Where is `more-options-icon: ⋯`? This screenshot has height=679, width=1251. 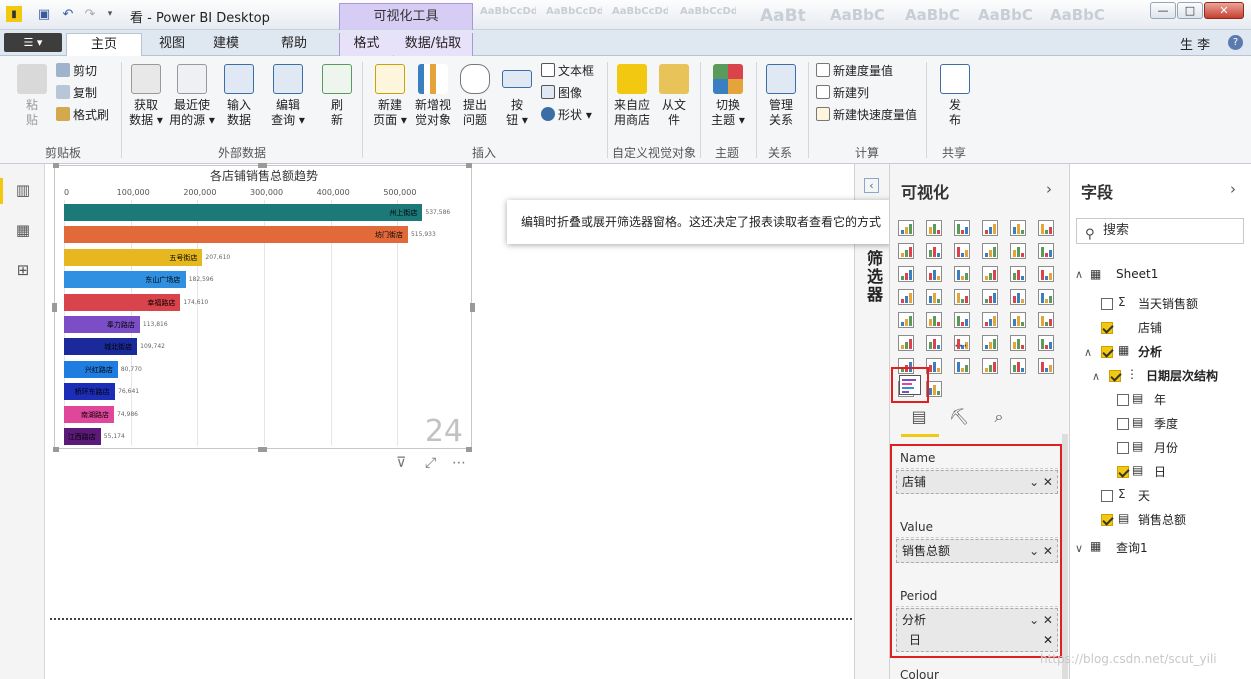
more-options-icon: ⋯ is located at coordinates (459, 463).